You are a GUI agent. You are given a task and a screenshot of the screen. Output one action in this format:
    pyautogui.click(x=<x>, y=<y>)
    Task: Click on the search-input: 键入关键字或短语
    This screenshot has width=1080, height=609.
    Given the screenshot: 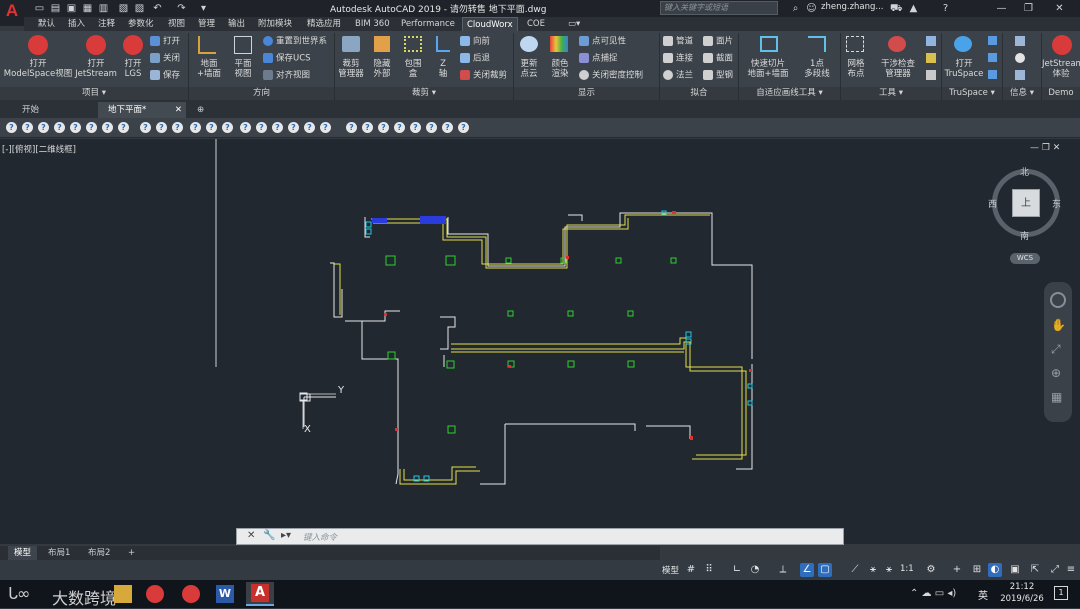 What is the action you would take?
    pyautogui.click(x=719, y=8)
    